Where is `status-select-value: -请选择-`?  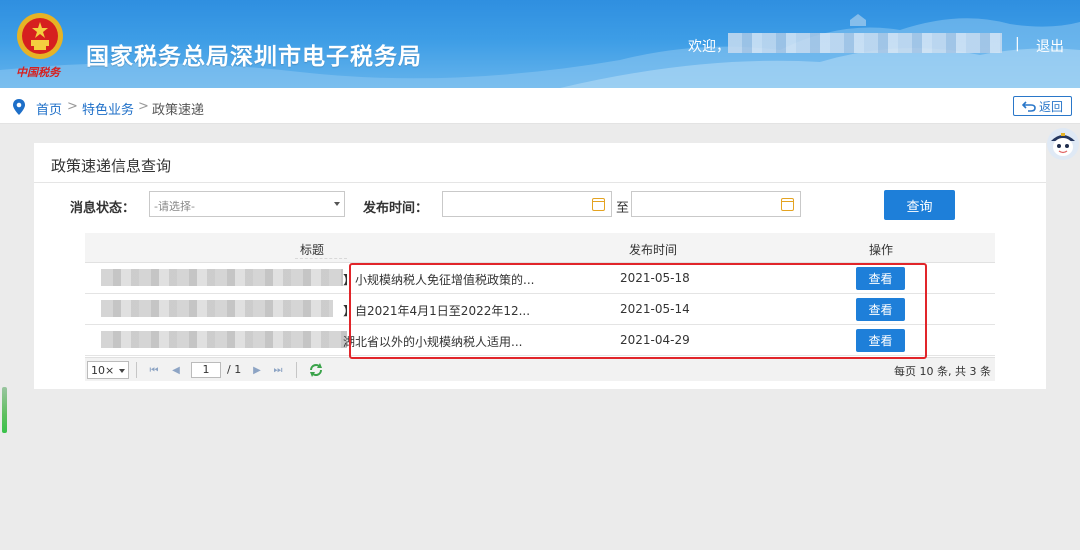
status-select-value: -请选择- is located at coordinates (174, 206).